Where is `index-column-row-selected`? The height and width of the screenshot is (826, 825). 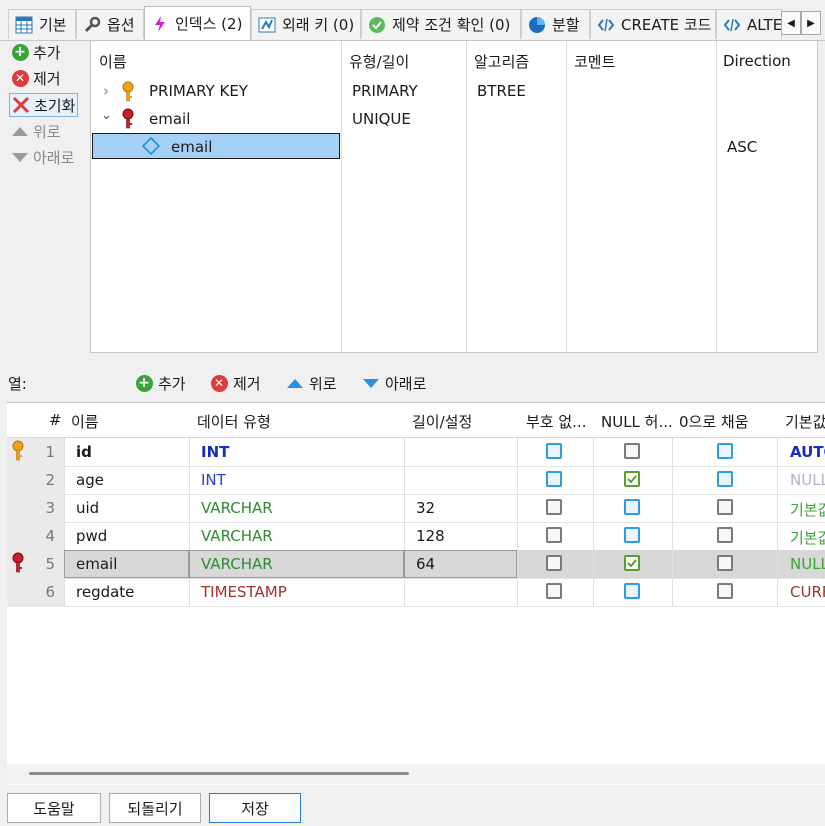
index-column-row-selected is located at coordinates (216, 146).